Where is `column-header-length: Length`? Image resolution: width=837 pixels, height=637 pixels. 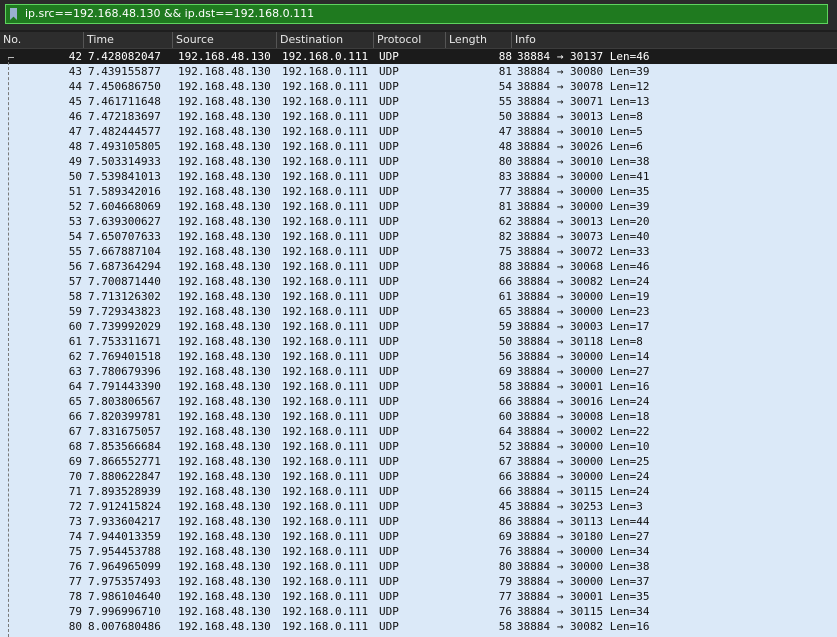
column-header-length: Length is located at coordinates (479, 40).